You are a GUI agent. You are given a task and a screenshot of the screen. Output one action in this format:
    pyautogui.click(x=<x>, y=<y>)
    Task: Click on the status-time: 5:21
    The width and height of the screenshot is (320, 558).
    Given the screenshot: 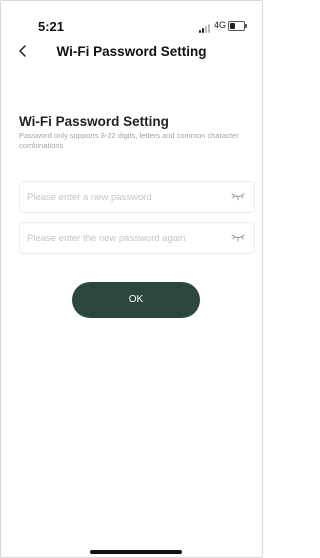 What is the action you would take?
    pyautogui.click(x=51, y=26)
    